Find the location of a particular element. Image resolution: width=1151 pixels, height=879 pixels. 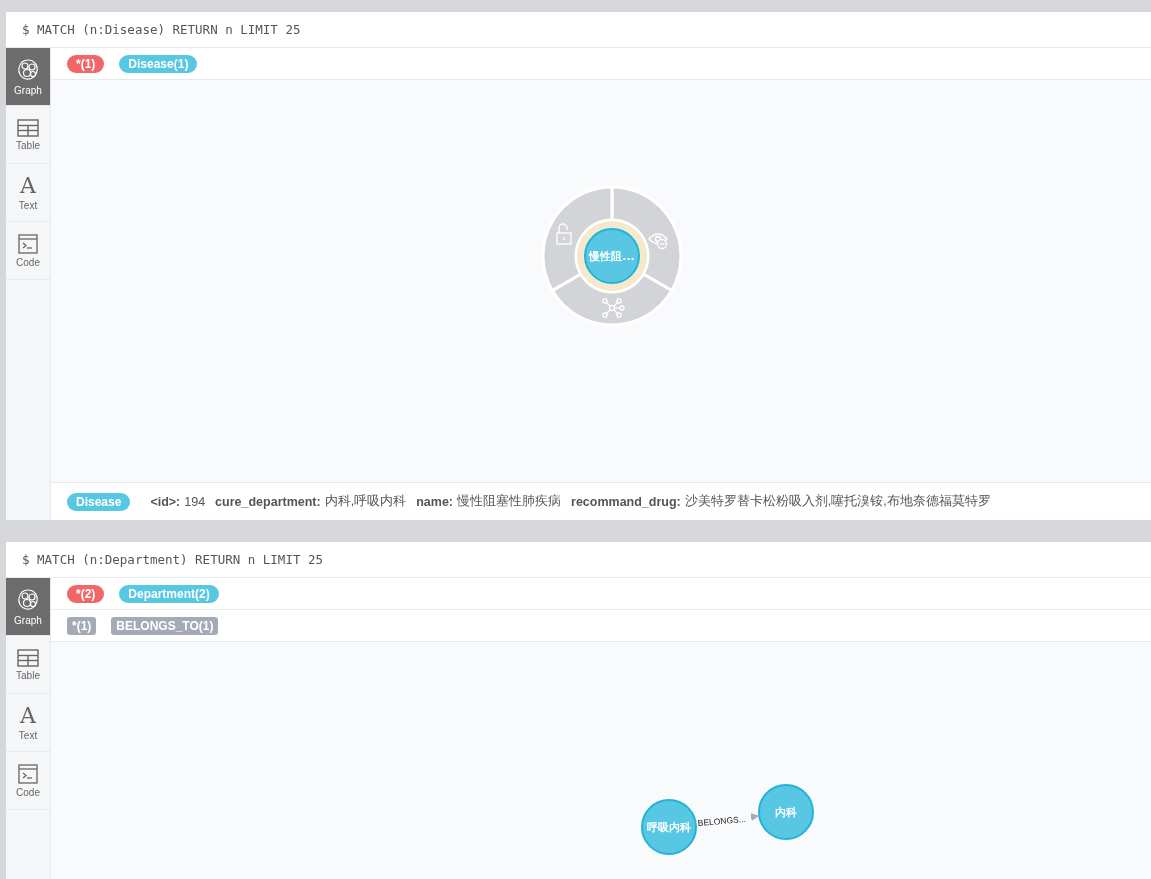

property-key: recommand_drug: is located at coordinates (626, 501).